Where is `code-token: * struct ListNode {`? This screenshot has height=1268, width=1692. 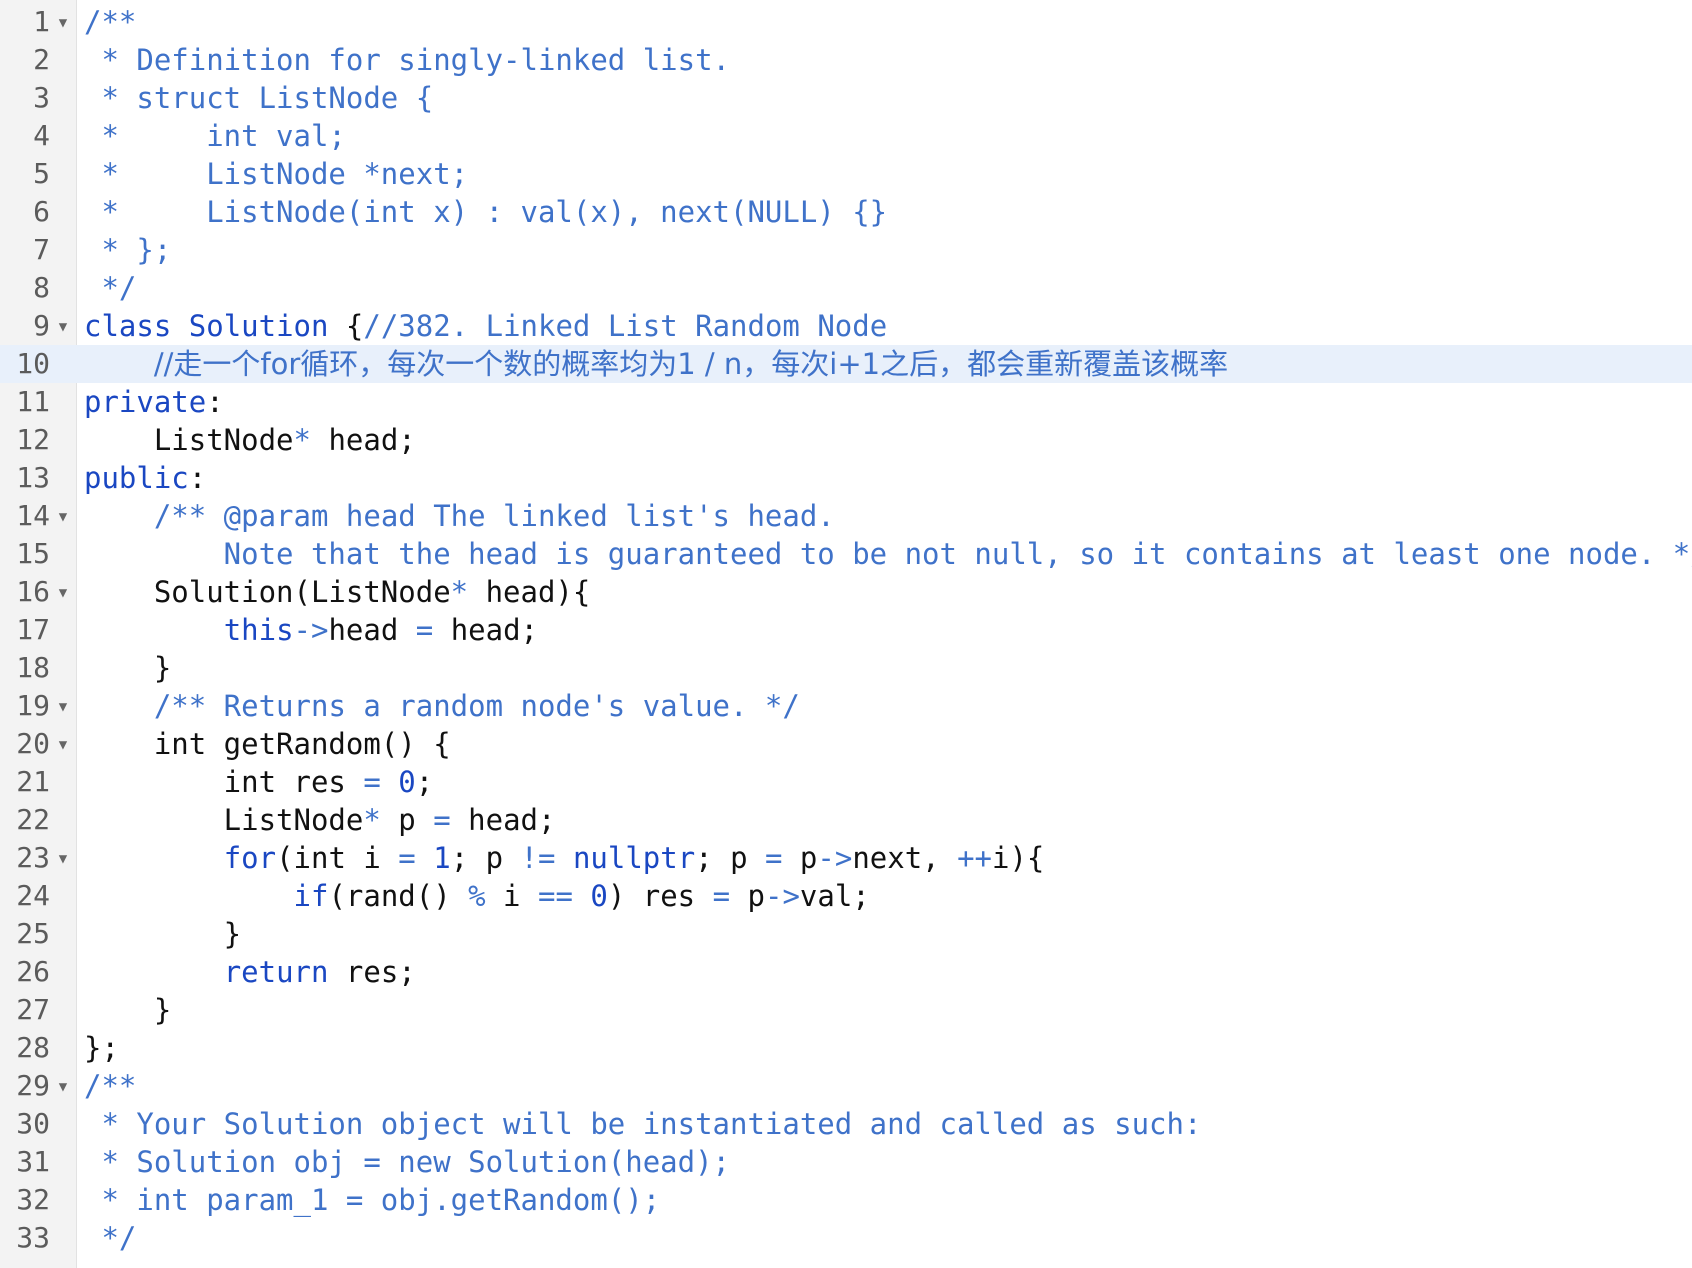 code-token: * struct ListNode { is located at coordinates (259, 98).